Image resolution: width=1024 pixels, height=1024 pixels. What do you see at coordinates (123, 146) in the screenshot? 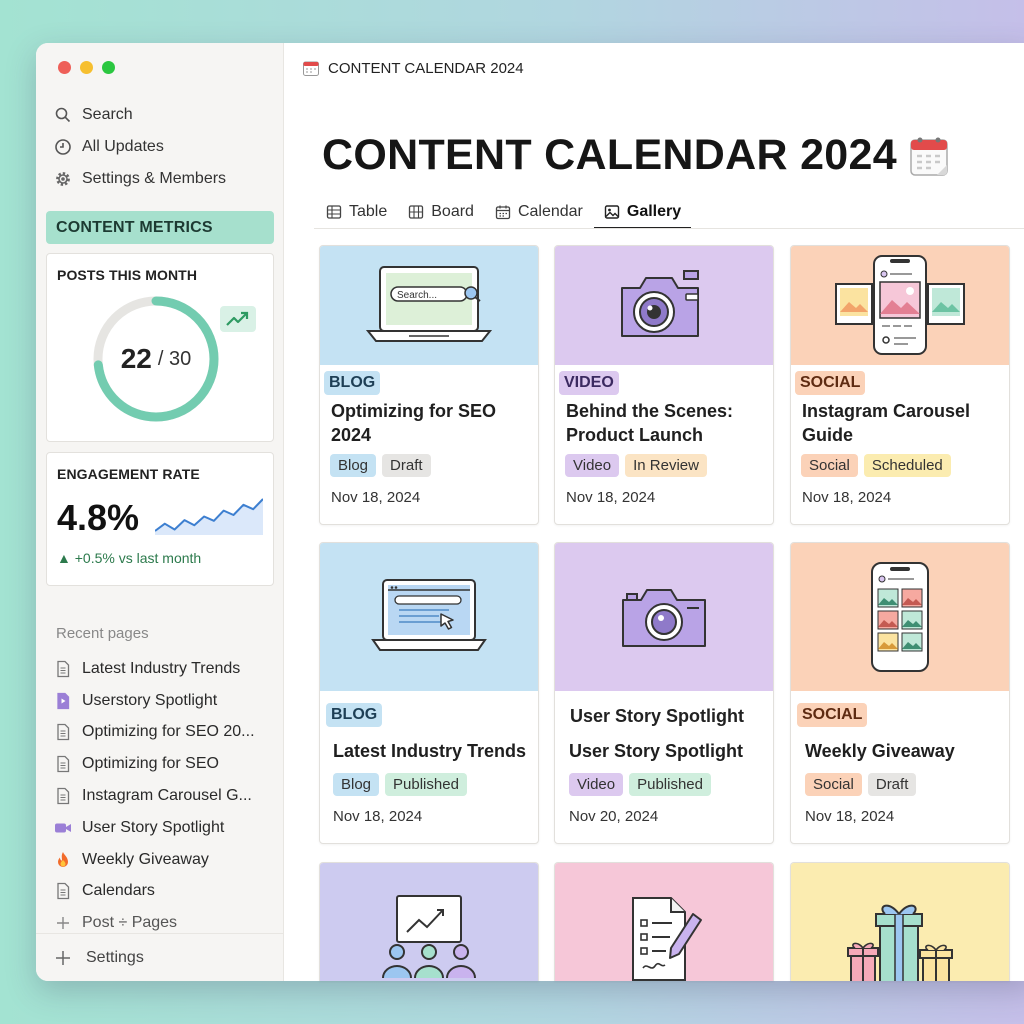
I see `nav-all-updates-label: All Updates` at bounding box center [123, 146].